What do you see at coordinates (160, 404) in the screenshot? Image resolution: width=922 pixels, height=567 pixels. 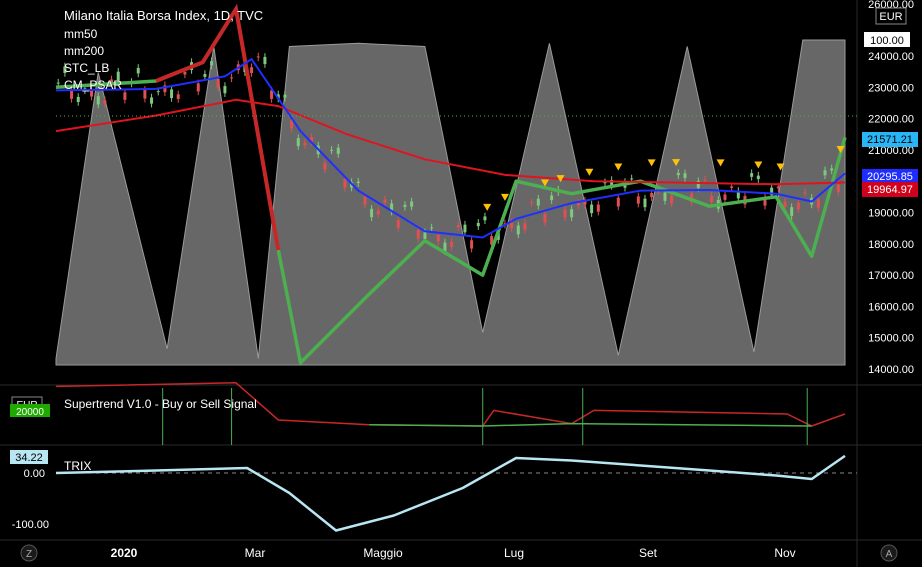 I see `supertrend-label: Supertrend V1.0 - Buy or Sell Signal` at bounding box center [160, 404].